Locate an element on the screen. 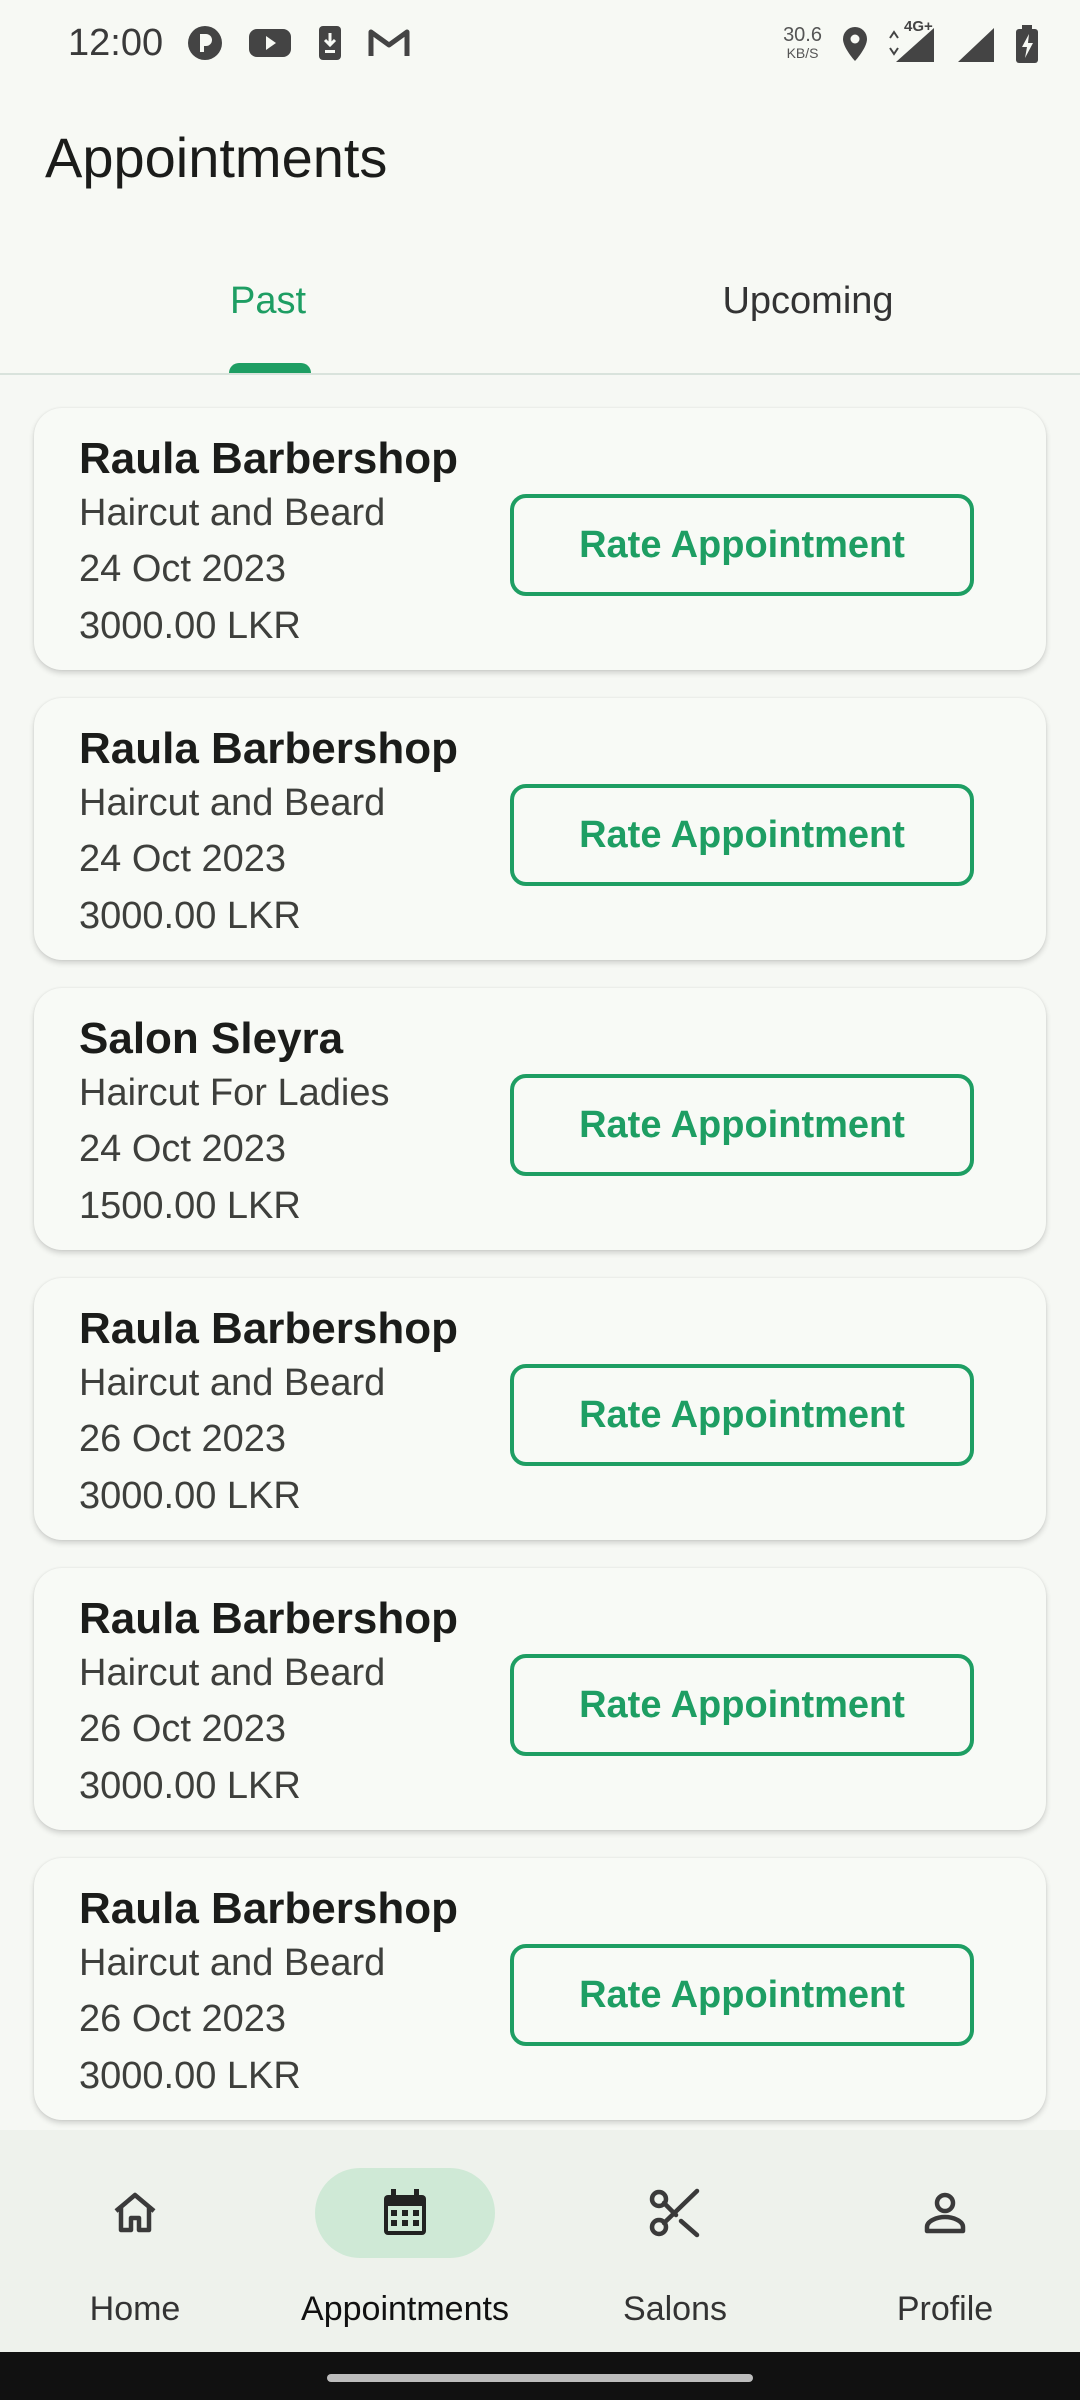 The image size is (1080, 2400). nav-label-profile: Profile is located at coordinates (945, 2309).